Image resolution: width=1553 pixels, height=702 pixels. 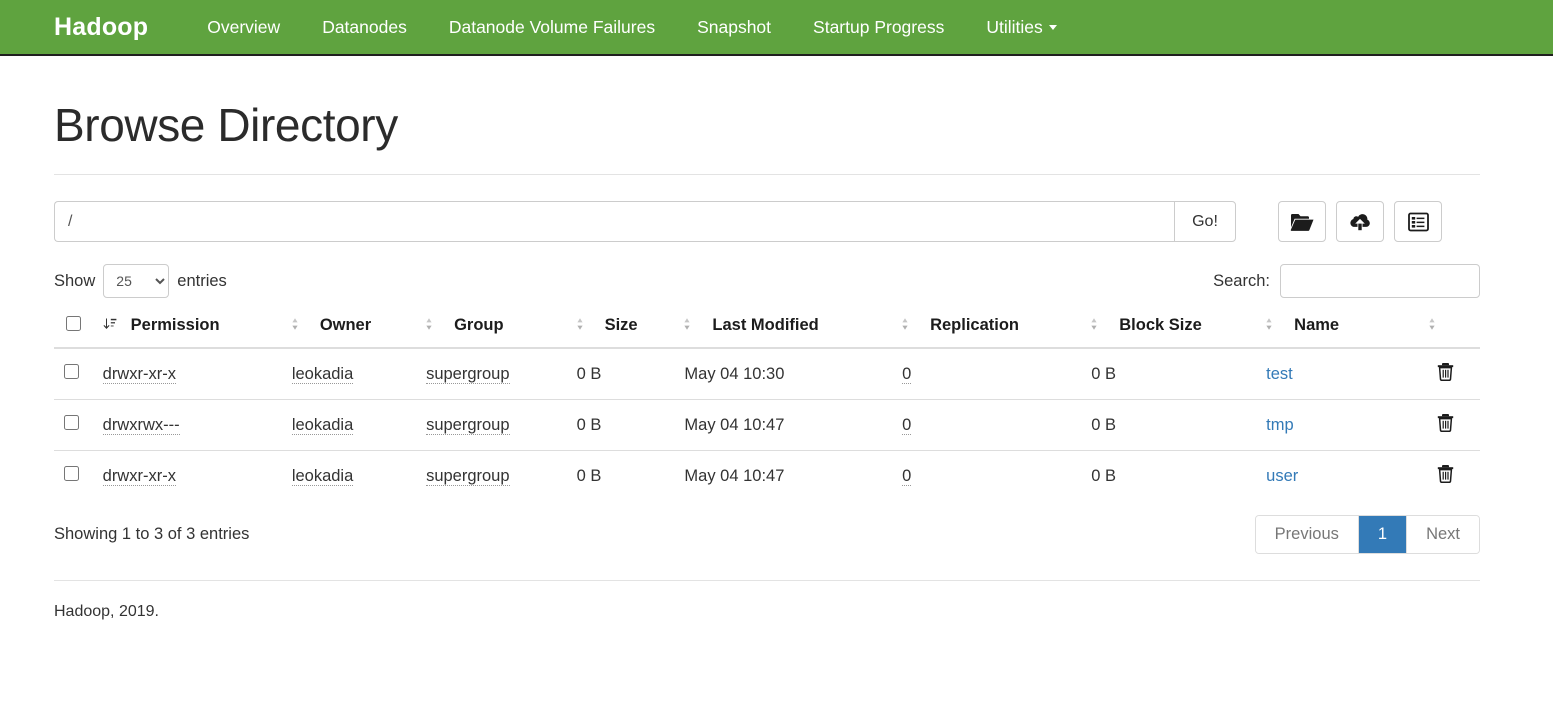 I want to click on directory-action-buttons, so click(x=1360, y=221).